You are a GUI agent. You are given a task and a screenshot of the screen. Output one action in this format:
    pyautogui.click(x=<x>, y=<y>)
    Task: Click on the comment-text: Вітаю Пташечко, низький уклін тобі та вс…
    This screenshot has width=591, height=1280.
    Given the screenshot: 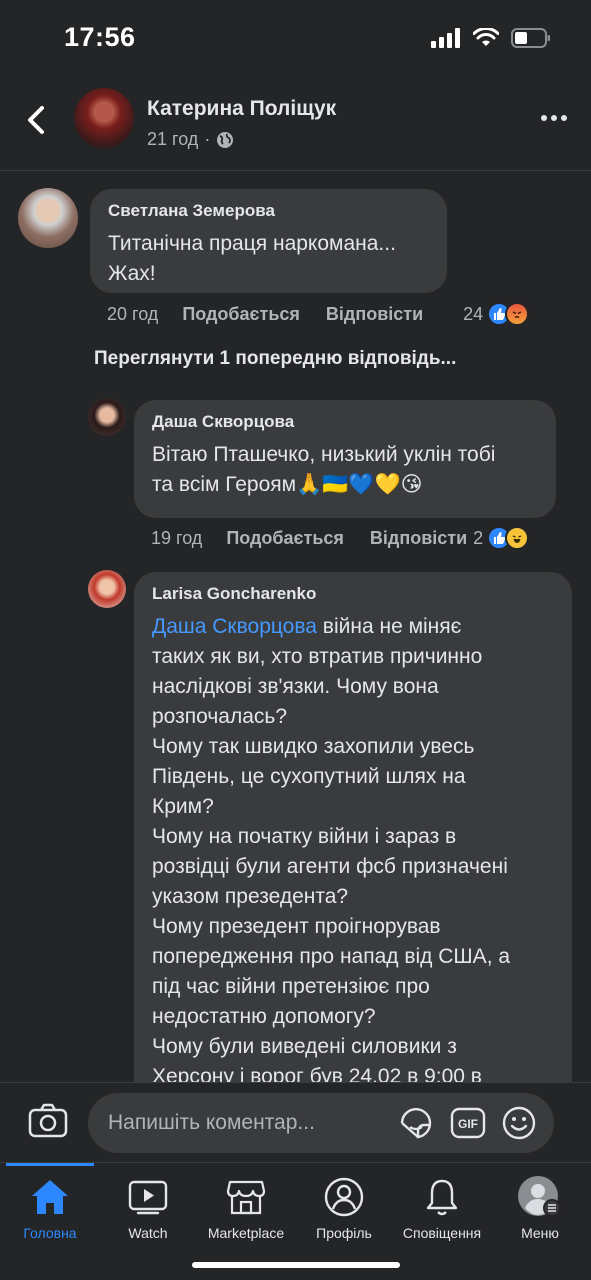 What is the action you would take?
    pyautogui.click(x=345, y=470)
    